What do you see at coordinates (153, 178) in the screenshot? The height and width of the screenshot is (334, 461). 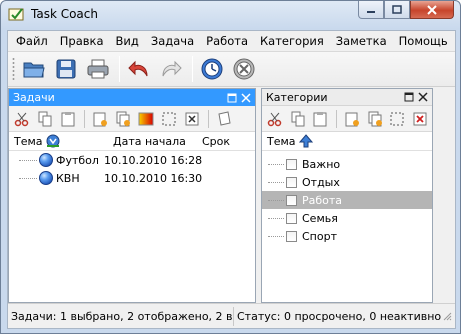 I see `task-start-date: 10.10.2010 16:30` at bounding box center [153, 178].